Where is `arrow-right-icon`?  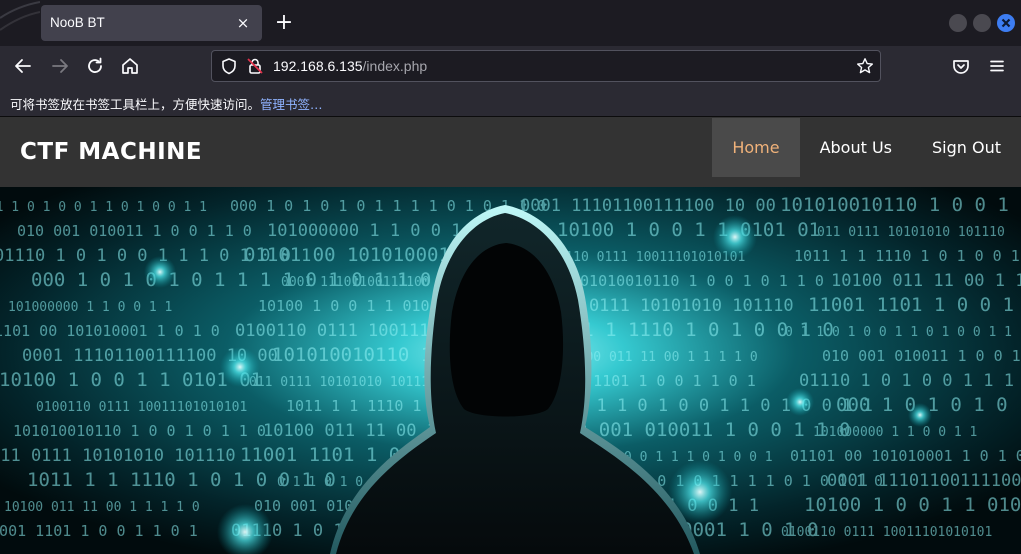
arrow-right-icon is located at coordinates (60, 66).